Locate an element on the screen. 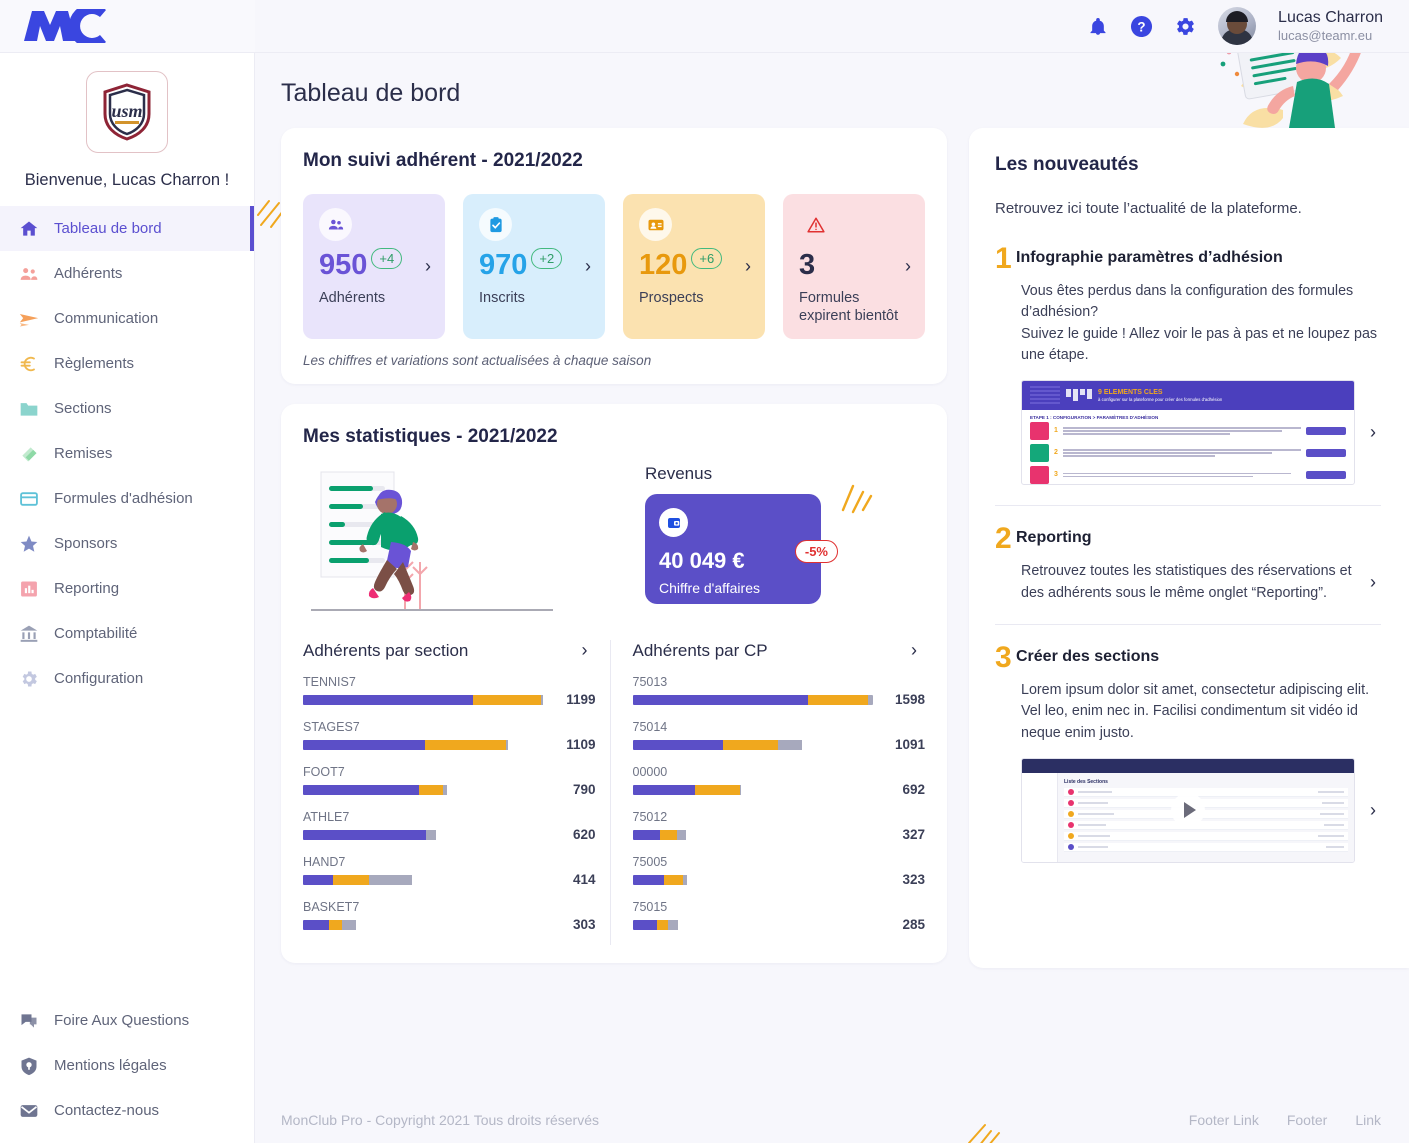 This screenshot has height=1143, width=1409. chart-title: Adhérents par section is located at coordinates (386, 650).